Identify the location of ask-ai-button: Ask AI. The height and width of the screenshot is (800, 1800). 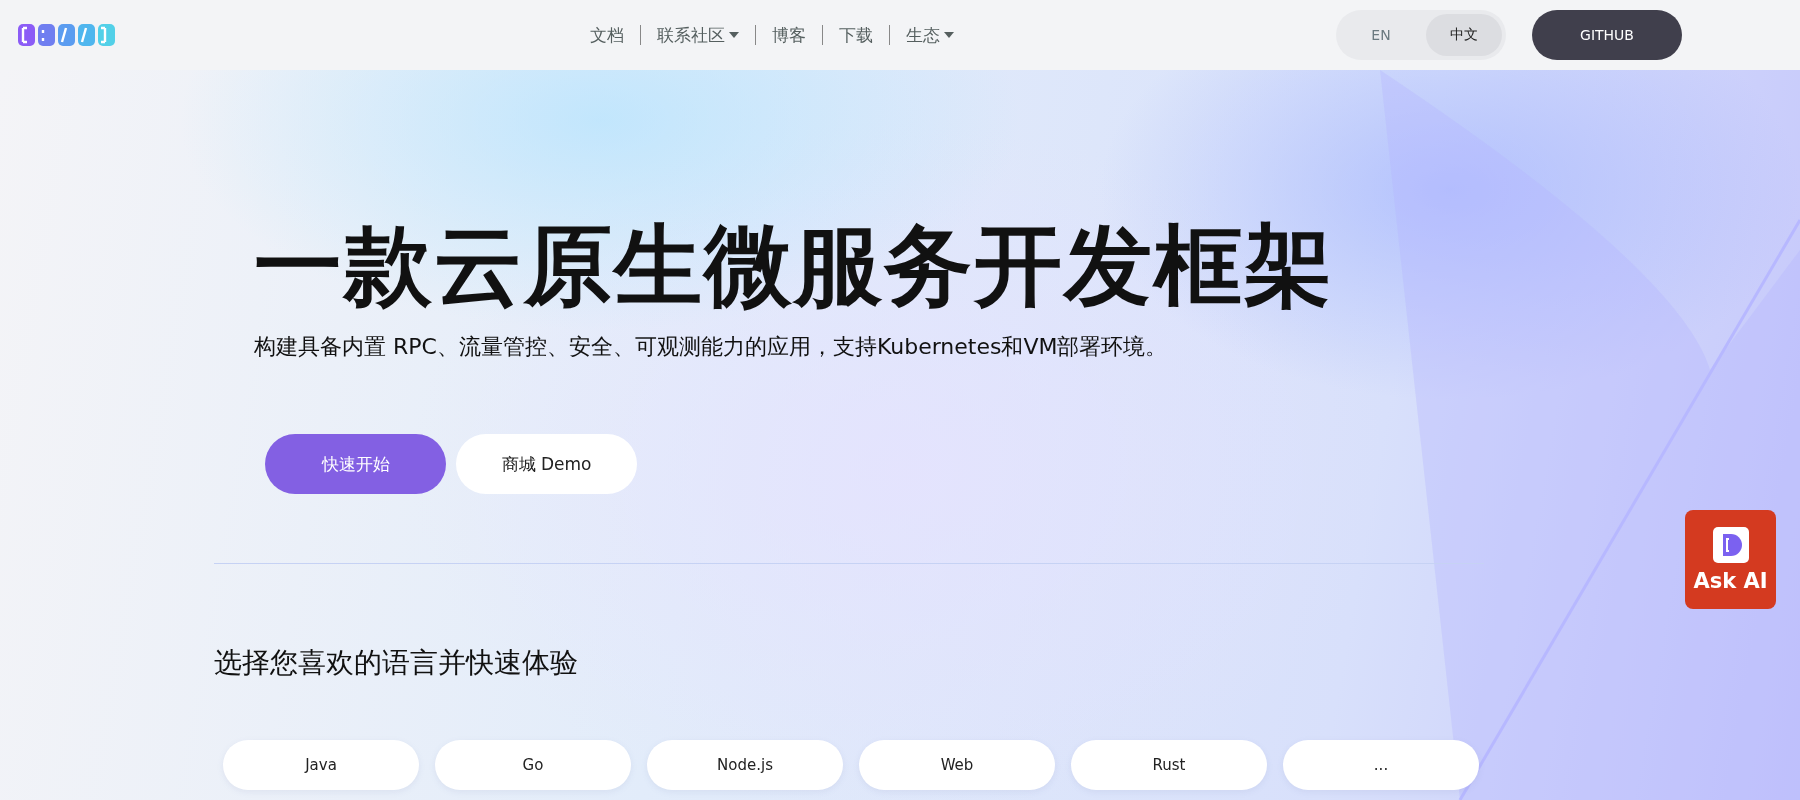
(1730, 559).